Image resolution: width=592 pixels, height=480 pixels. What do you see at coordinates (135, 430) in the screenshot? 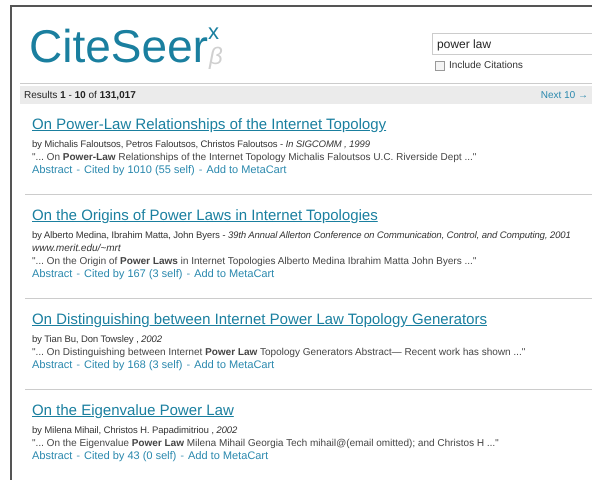
I see `result-authors: by Milena Mihail, Christos H. Papadimitriou , 2002` at bounding box center [135, 430].